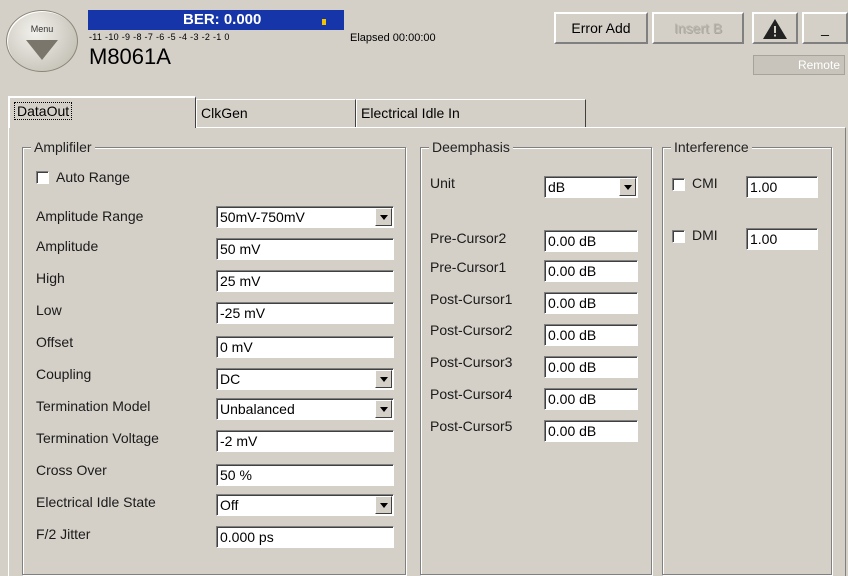 The image size is (848, 576). What do you see at coordinates (591, 431) in the screenshot?
I see `post-cursor5-field: 0.00 dB` at bounding box center [591, 431].